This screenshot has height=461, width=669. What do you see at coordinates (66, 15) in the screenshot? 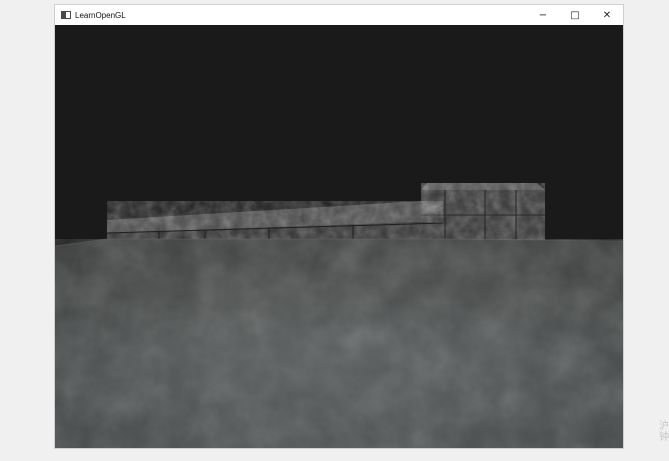
I see `app-icon` at bounding box center [66, 15].